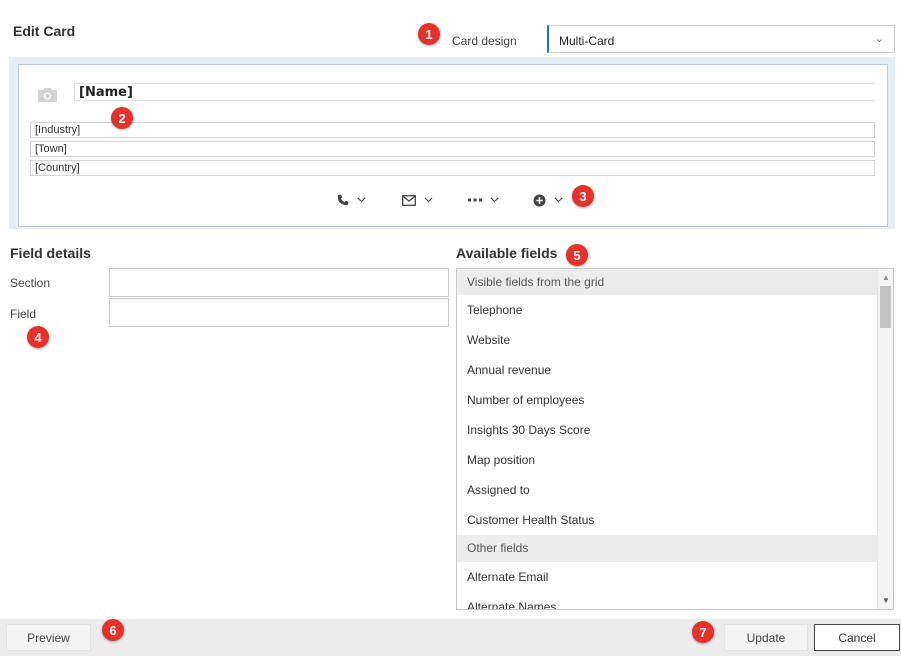  Describe the element at coordinates (667, 400) in the screenshot. I see `list-item: Number of employees` at that location.